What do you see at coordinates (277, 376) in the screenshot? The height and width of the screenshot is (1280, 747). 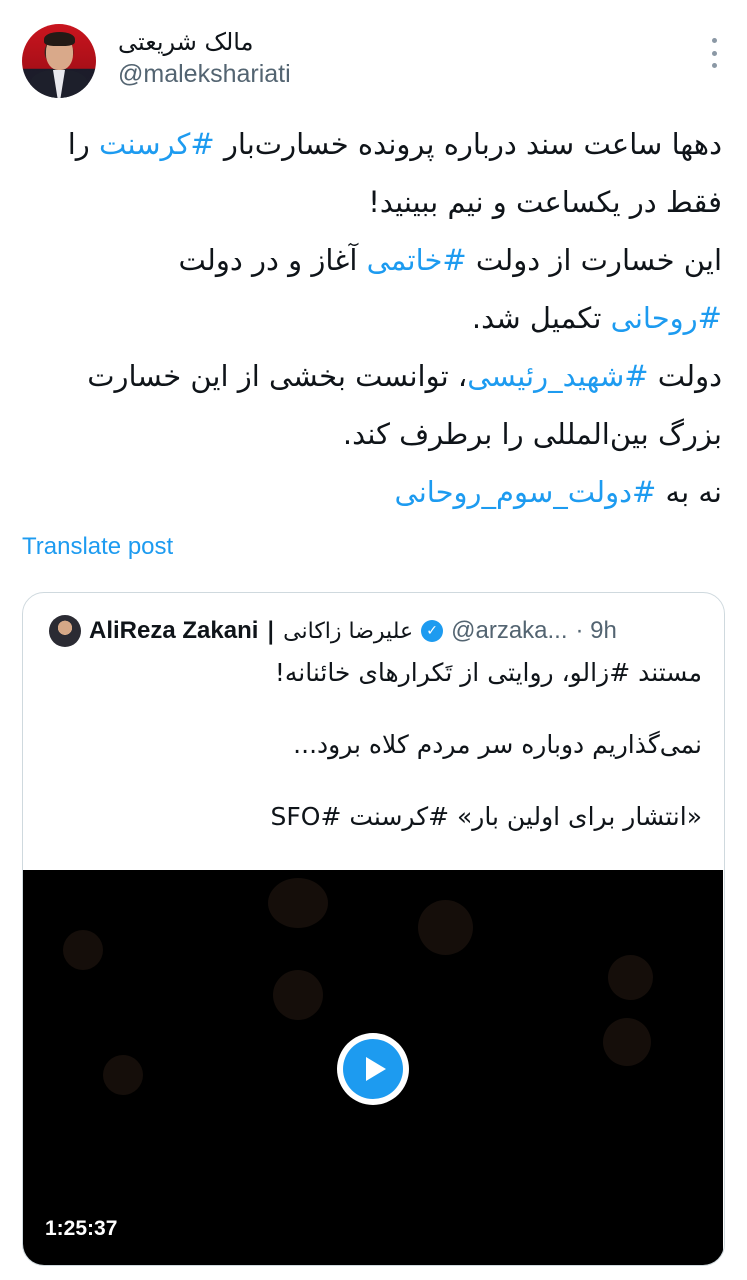 I see `tweet-text-segment: ، توانست بخشی از این خسارت` at bounding box center [277, 376].